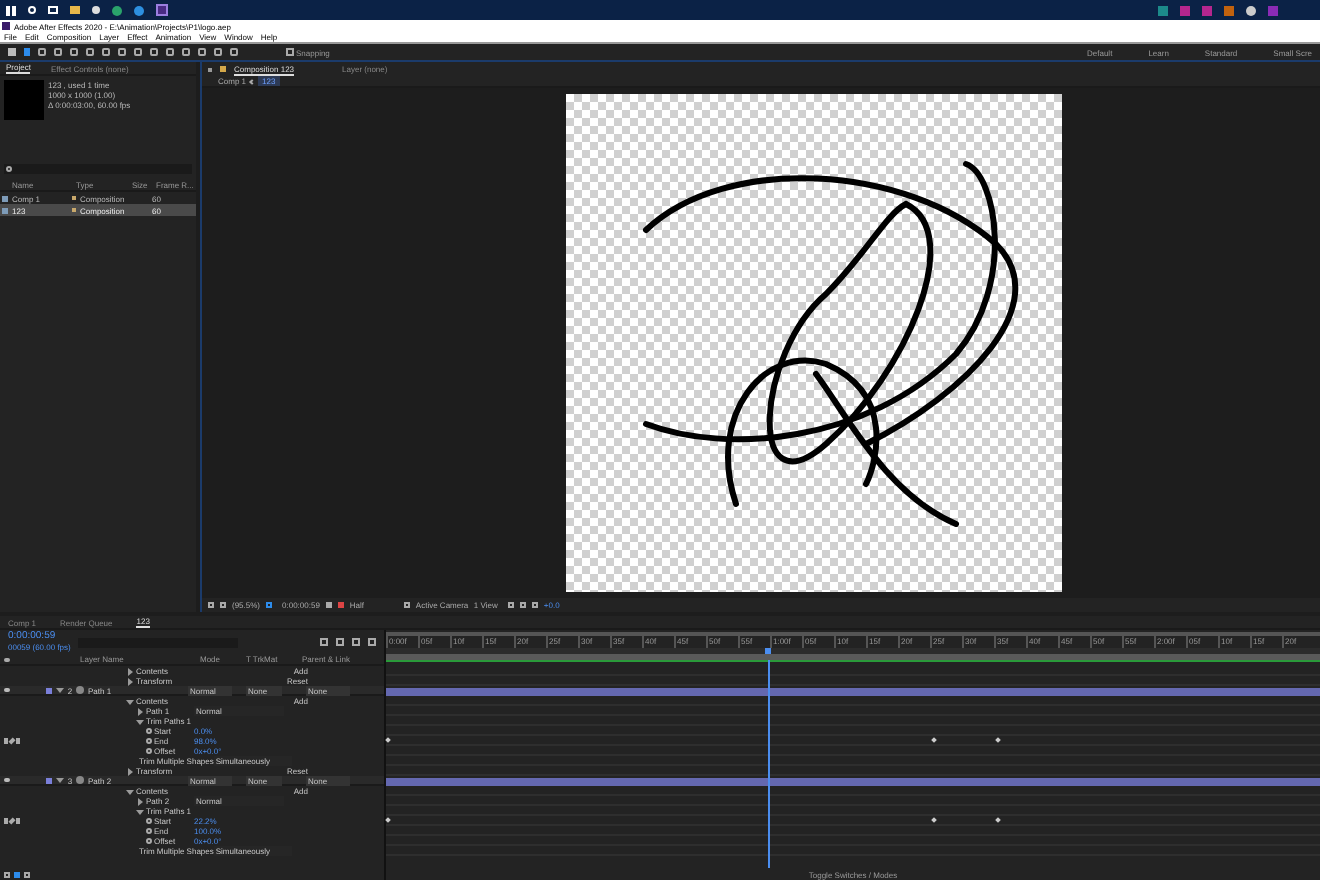  I want to click on playhead-handle, so click(768, 651).